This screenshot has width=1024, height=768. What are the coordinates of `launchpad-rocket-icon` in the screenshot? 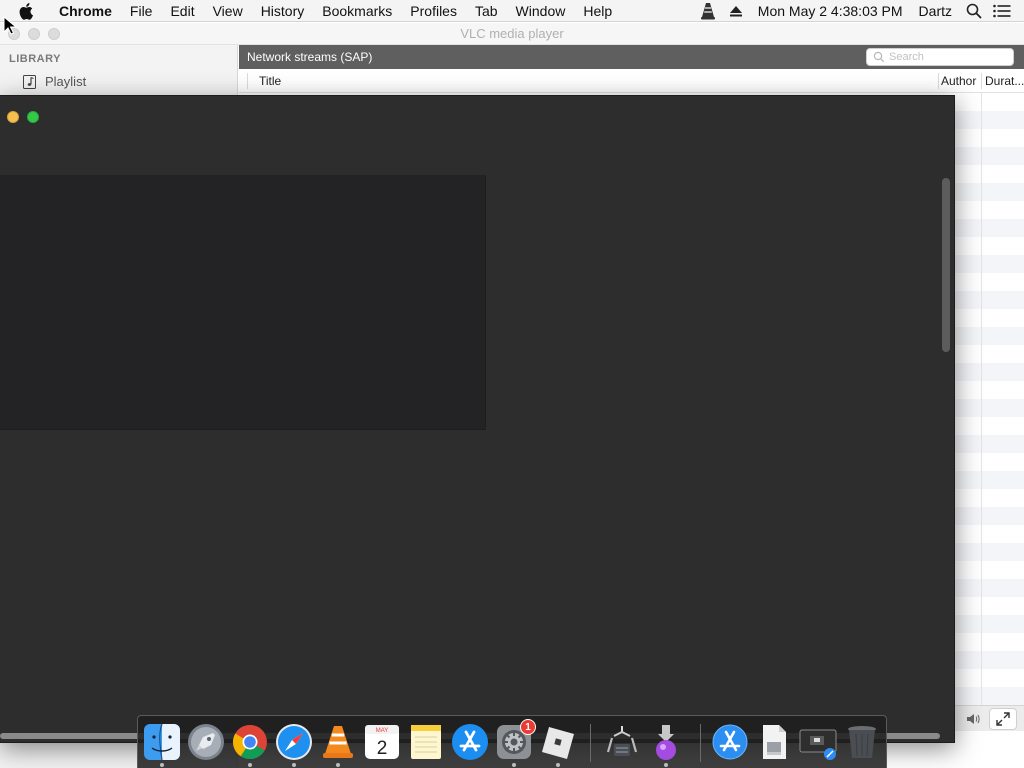 It's located at (206, 742).